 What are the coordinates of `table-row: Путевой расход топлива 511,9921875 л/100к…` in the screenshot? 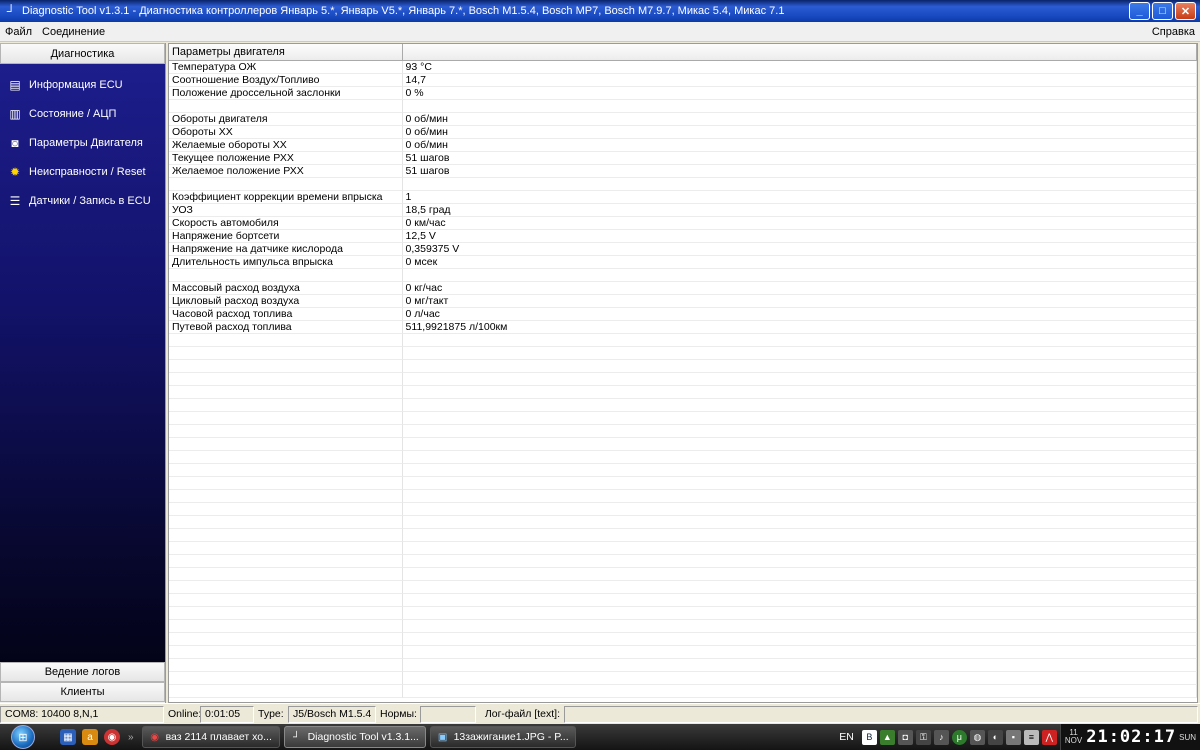 It's located at (683, 327).